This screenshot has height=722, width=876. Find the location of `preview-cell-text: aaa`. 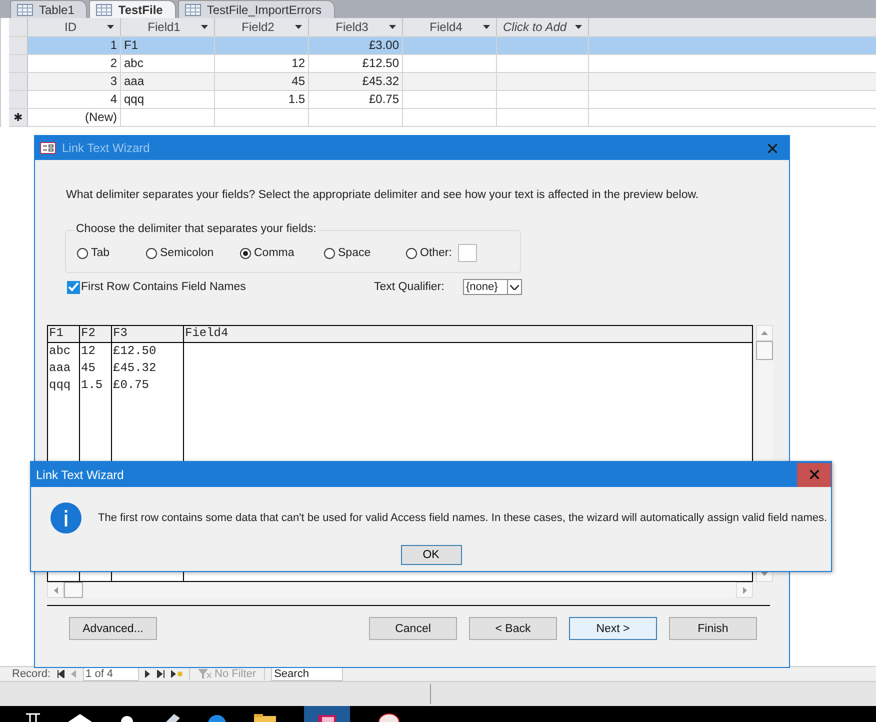

preview-cell-text: aaa is located at coordinates (60, 368).